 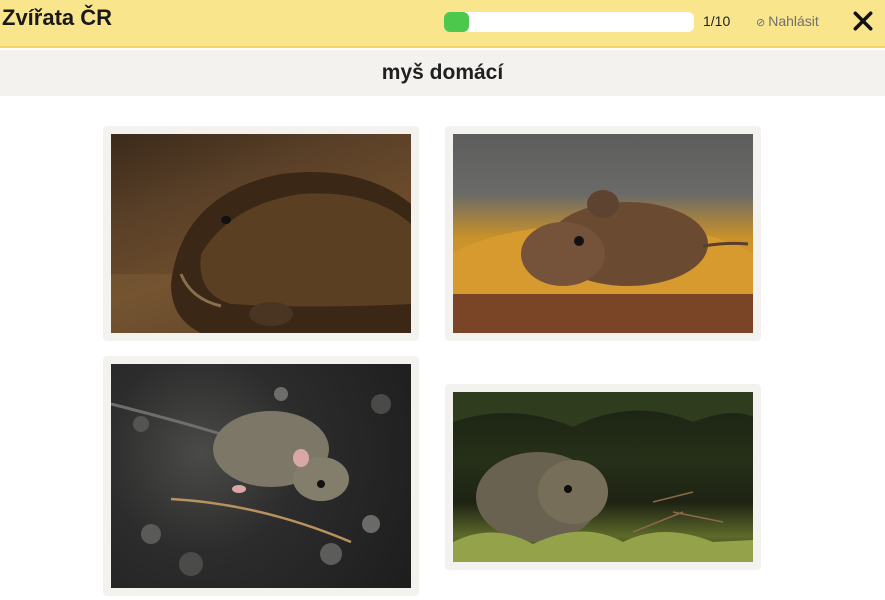 I want to click on question-word: myš domácí, so click(x=442, y=72).